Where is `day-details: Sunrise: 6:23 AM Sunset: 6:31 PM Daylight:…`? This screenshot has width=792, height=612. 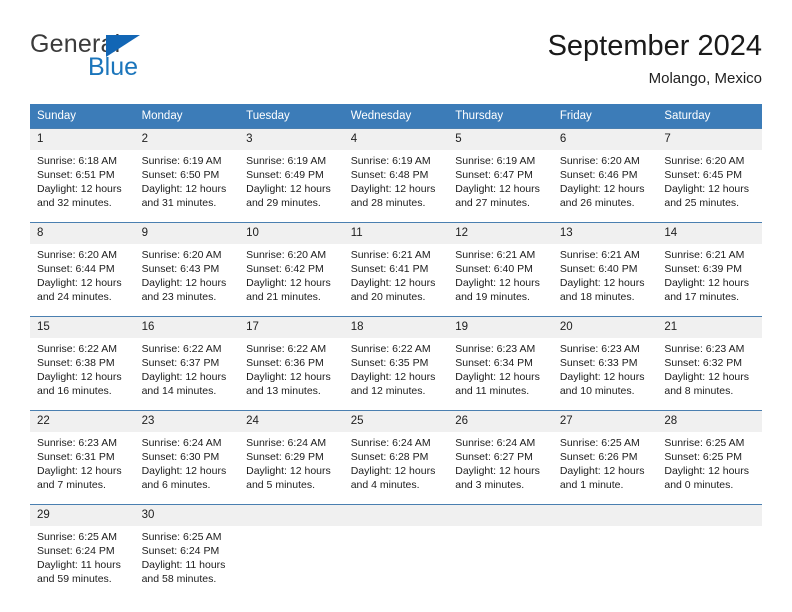
day-details: Sunrise: 6:23 AM Sunset: 6:31 PM Daylight:… is located at coordinates (82, 468).